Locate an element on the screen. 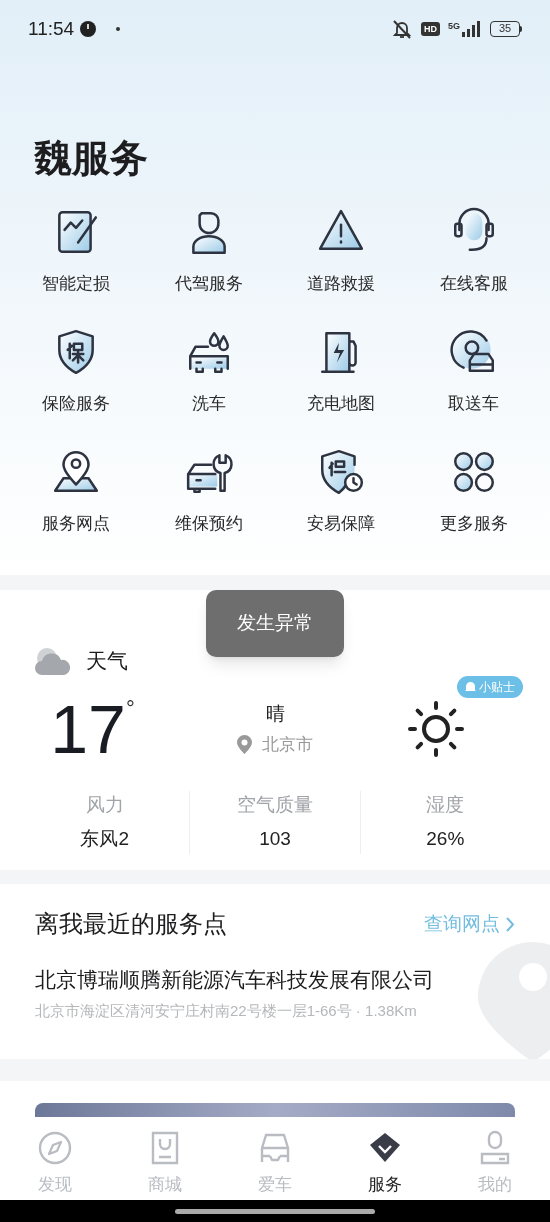  page-title: 魏服务 is located at coordinates (91, 158).